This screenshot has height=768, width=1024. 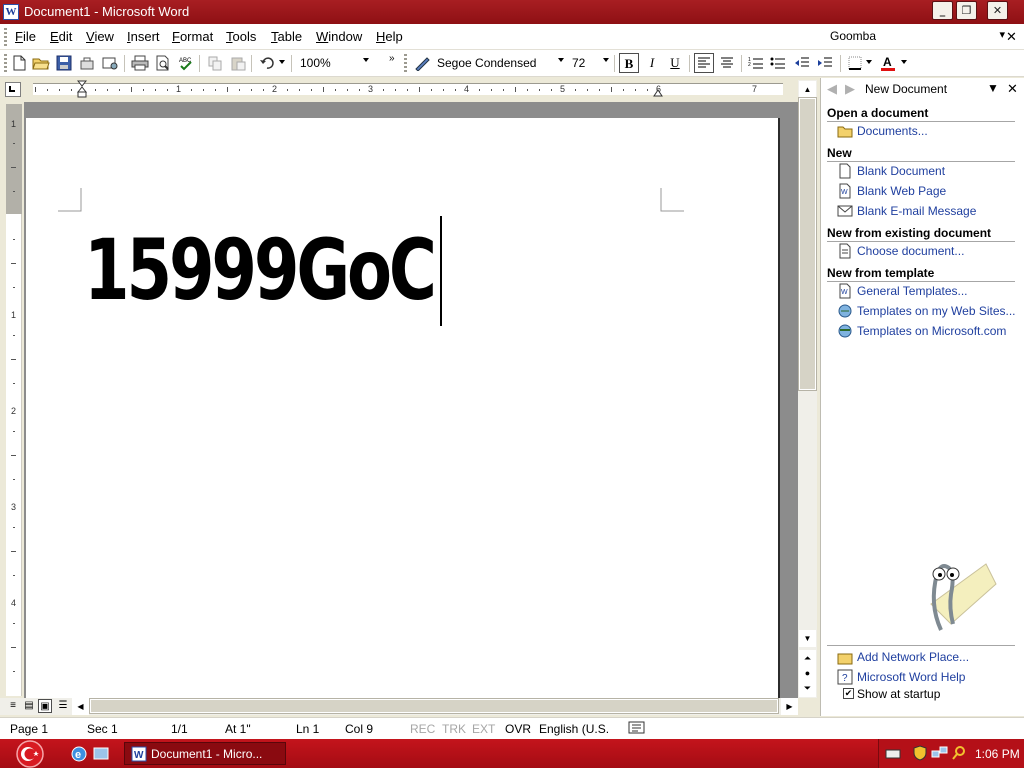 What do you see at coordinates (789, 706) in the screenshot?
I see `scroll-right-button: ▶` at bounding box center [789, 706].